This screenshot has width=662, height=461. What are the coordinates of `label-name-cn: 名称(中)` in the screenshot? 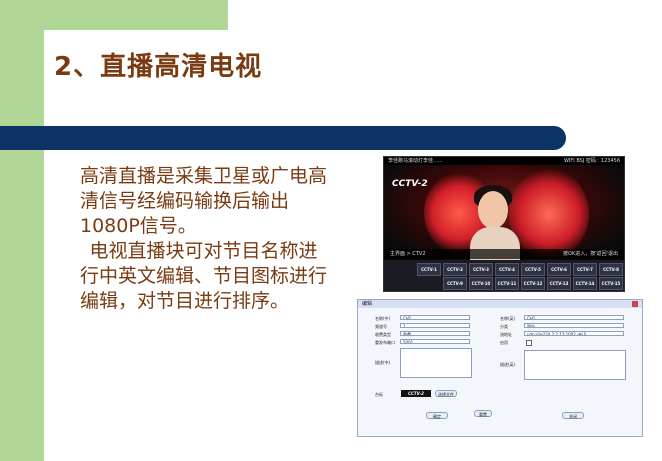 It's located at (383, 318).